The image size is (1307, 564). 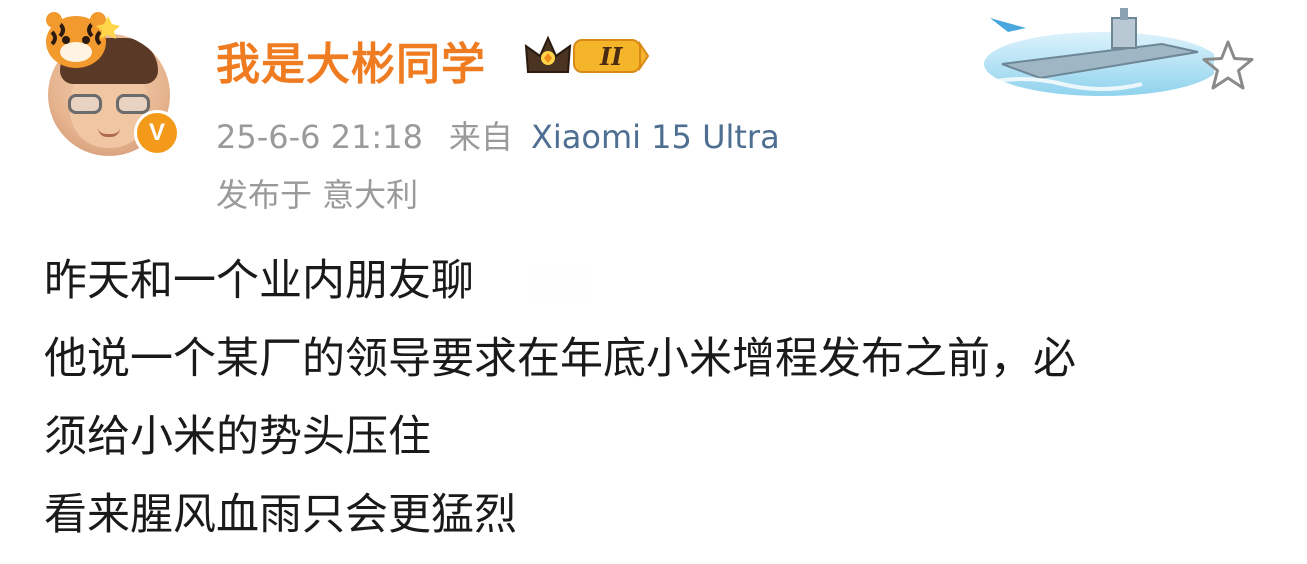 I want to click on crown-icon: II, so click(x=587, y=54).